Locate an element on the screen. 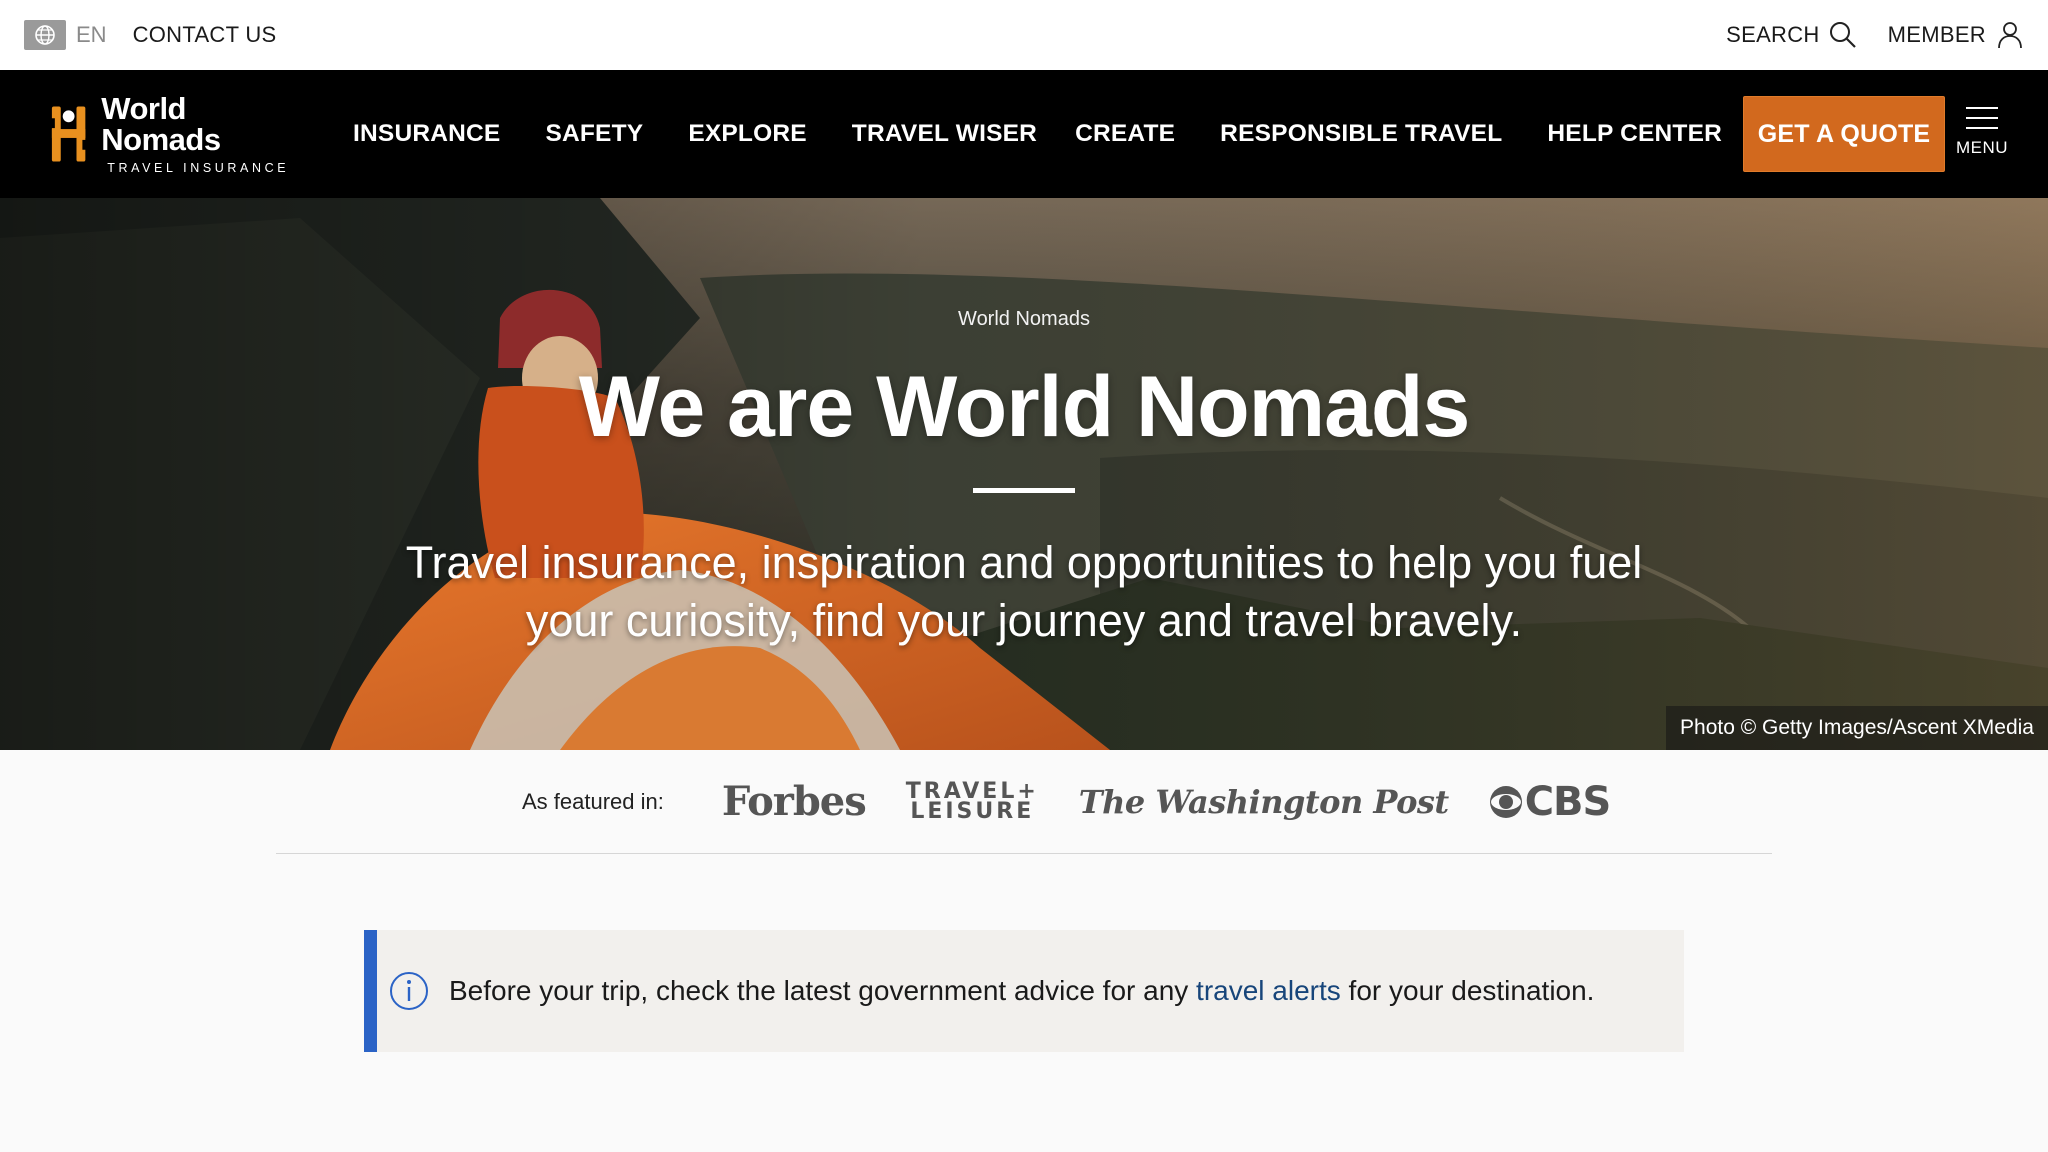 This screenshot has width=2048, height=1152. hero-title: We are World Nomads is located at coordinates (1024, 407).